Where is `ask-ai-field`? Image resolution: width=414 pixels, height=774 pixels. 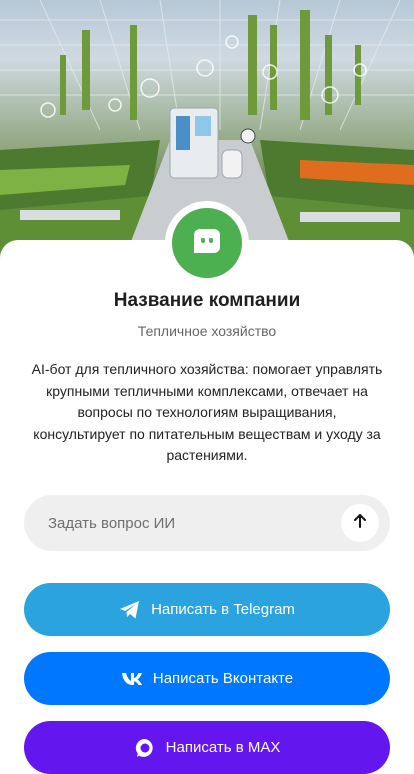 ask-ai-field is located at coordinates (207, 523).